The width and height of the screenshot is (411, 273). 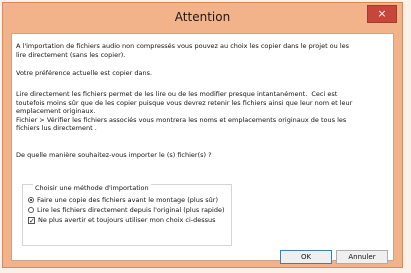 I want to click on title-bar: Attention ×, so click(x=202, y=18).